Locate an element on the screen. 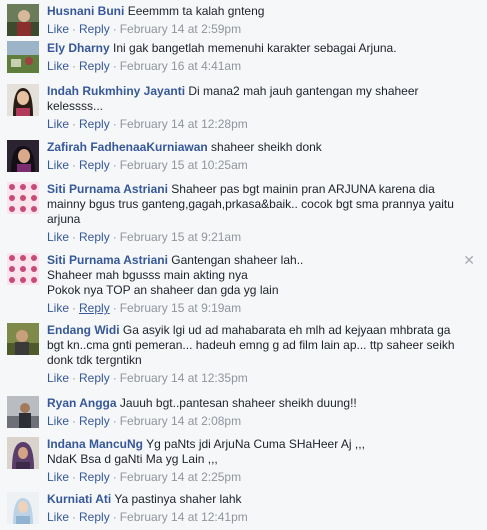 Image resolution: width=487 pixels, height=530 pixels. comment-text: Eeemmm ta kalah gnteng is located at coordinates (196, 11).